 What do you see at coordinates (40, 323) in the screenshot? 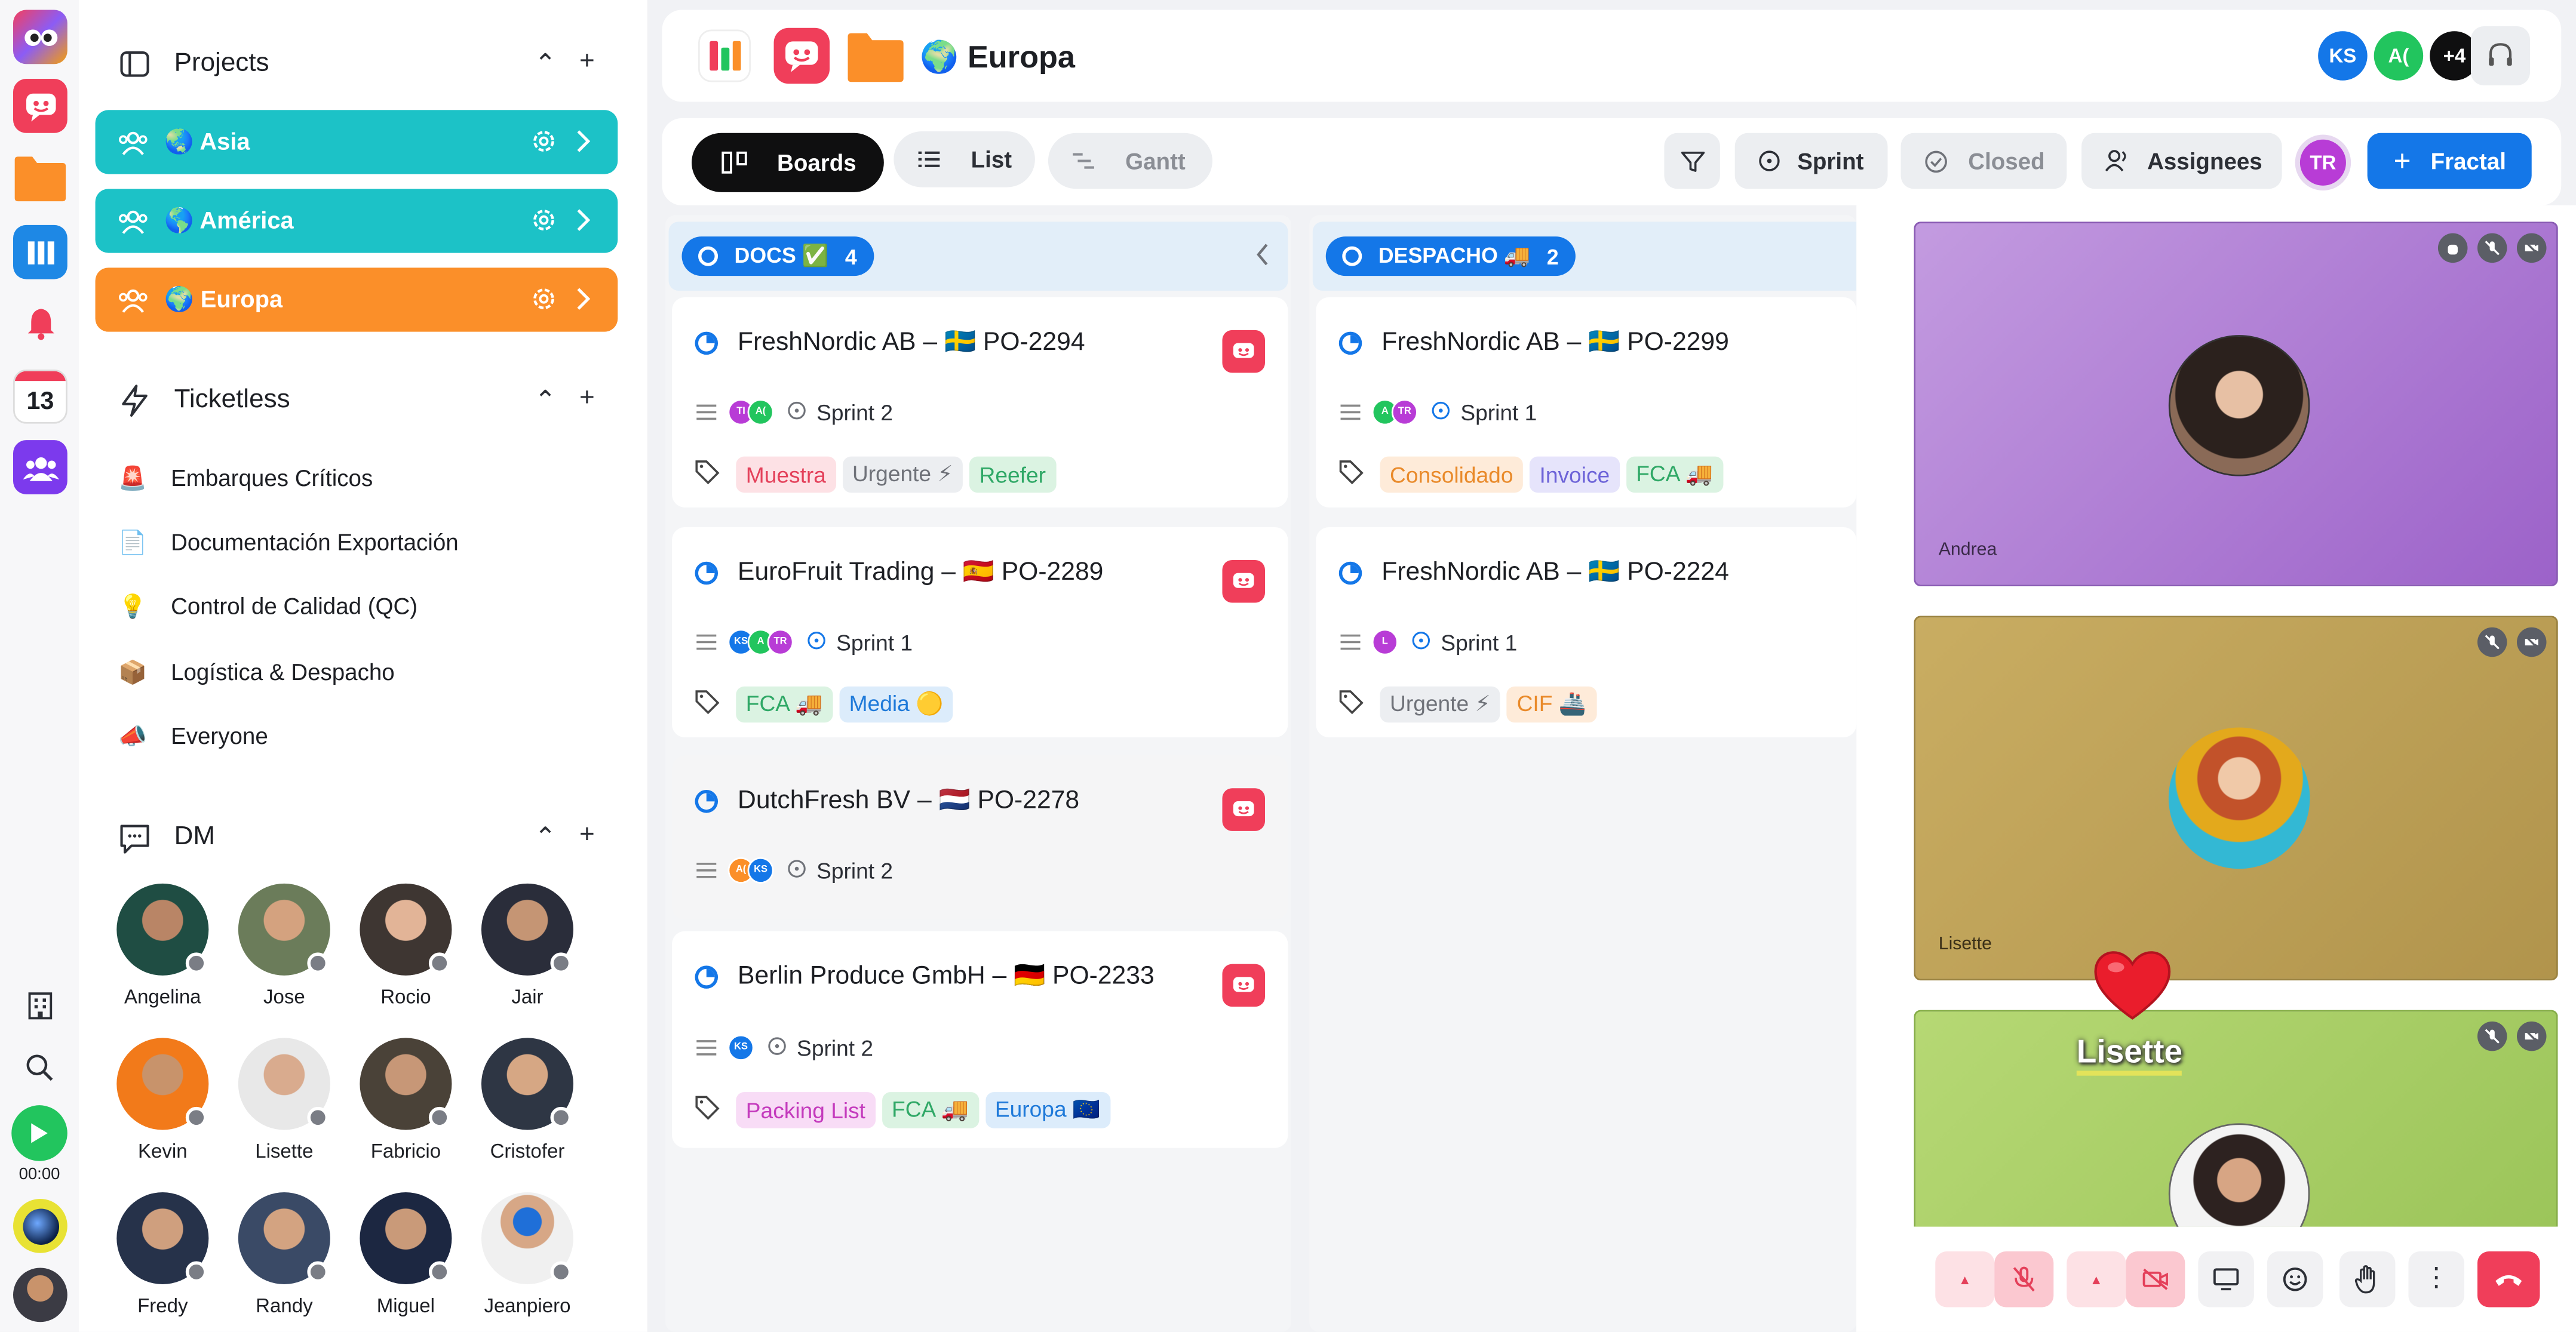
I see `bell-icon` at bounding box center [40, 323].